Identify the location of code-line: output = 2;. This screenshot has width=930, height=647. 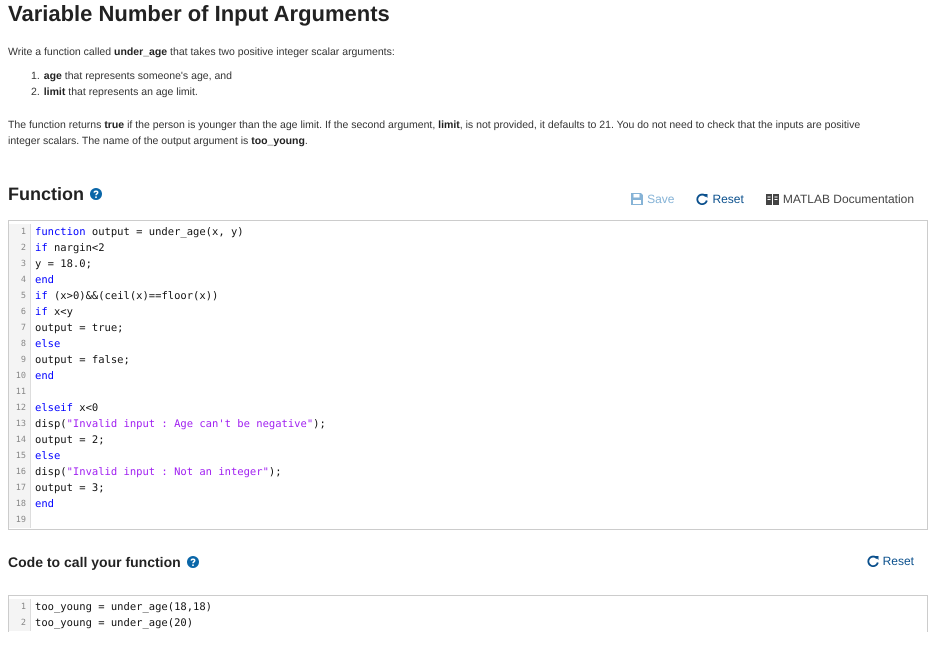
(70, 440).